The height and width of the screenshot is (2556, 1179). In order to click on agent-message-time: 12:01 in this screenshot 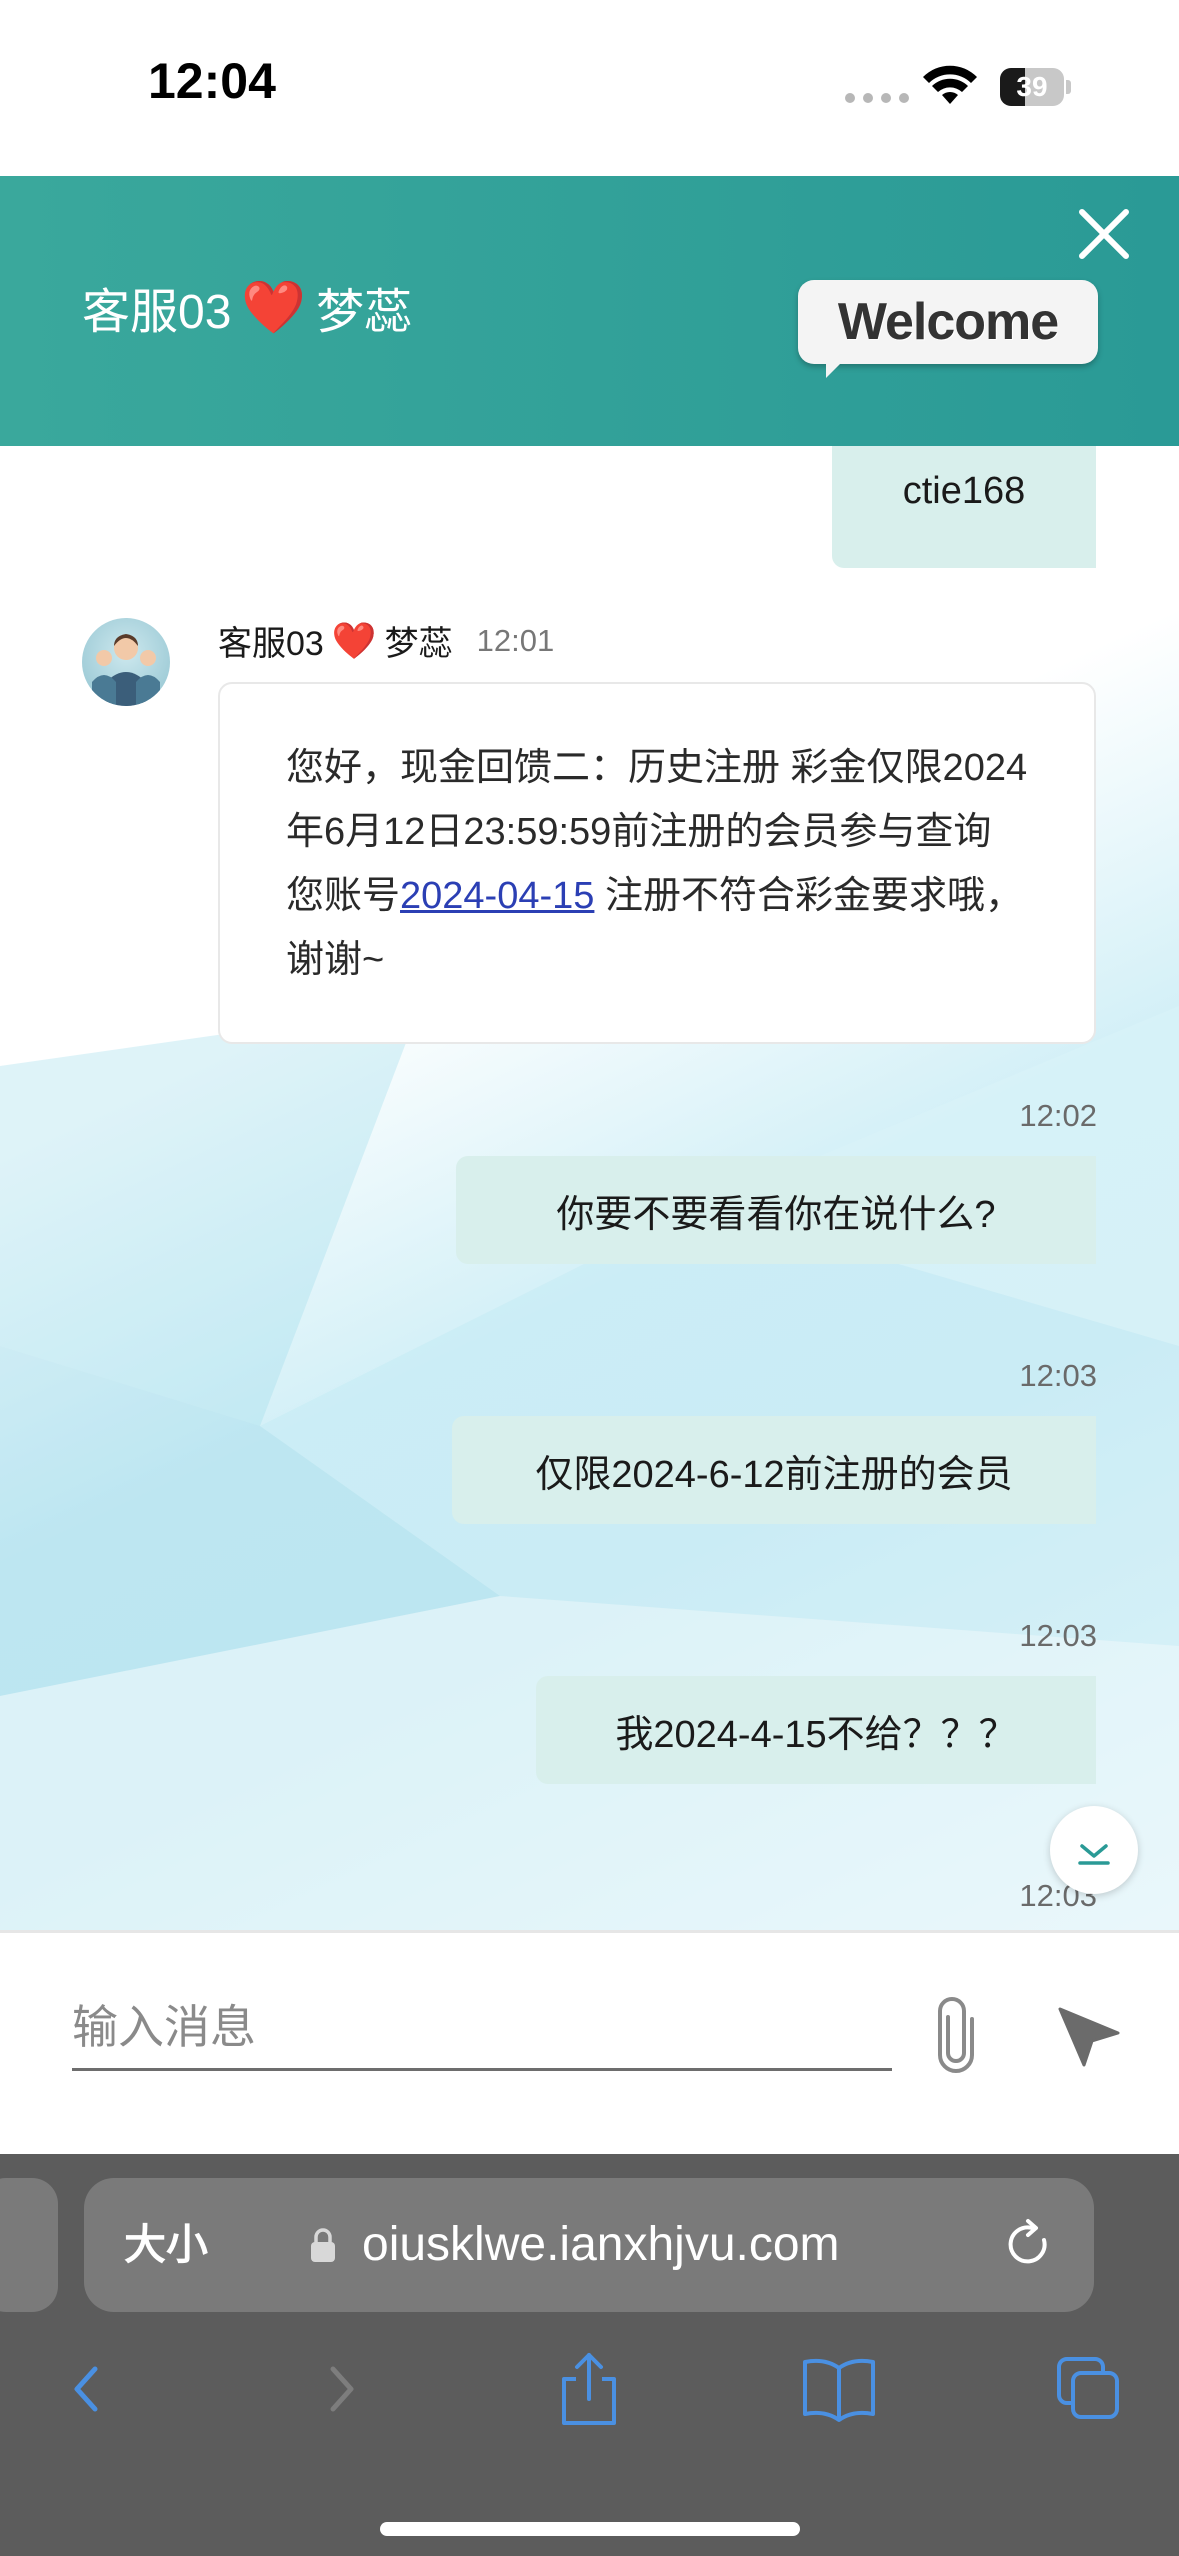, I will do `click(515, 640)`.